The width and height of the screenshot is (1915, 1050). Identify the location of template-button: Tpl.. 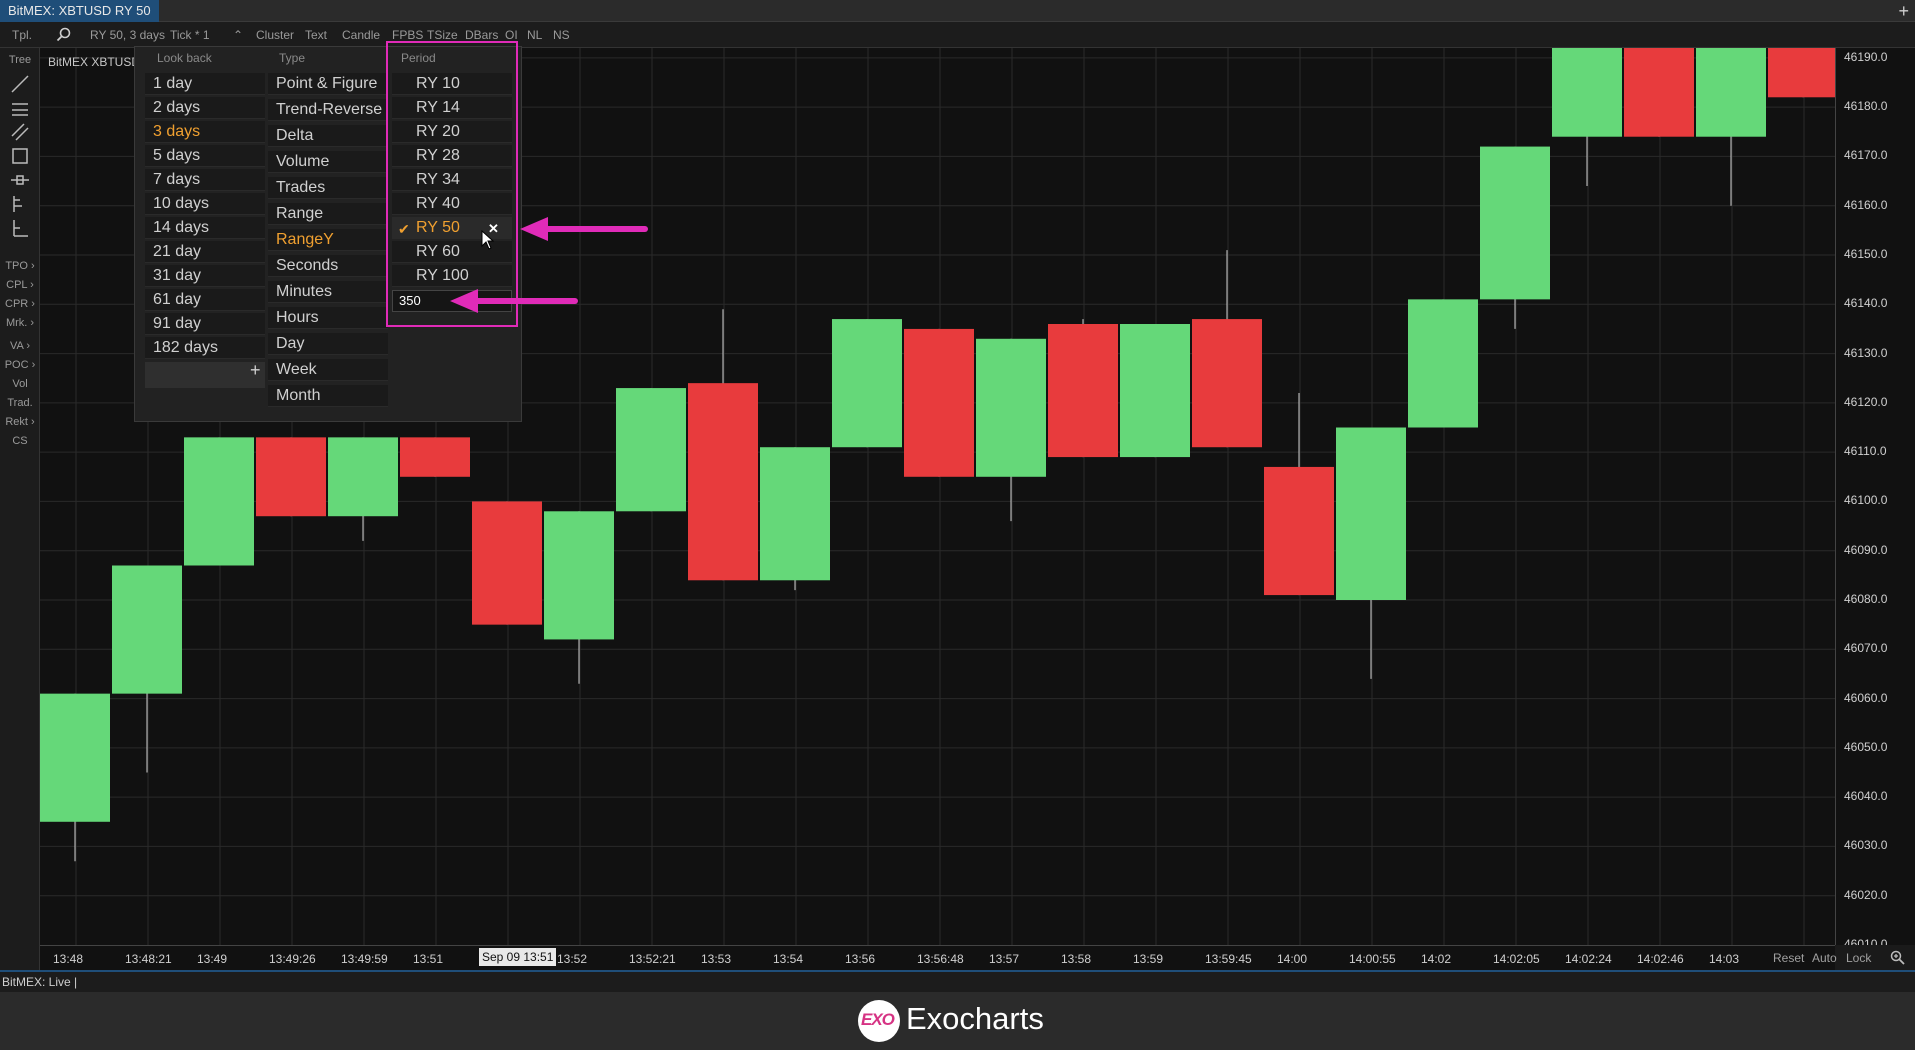
(22, 35).